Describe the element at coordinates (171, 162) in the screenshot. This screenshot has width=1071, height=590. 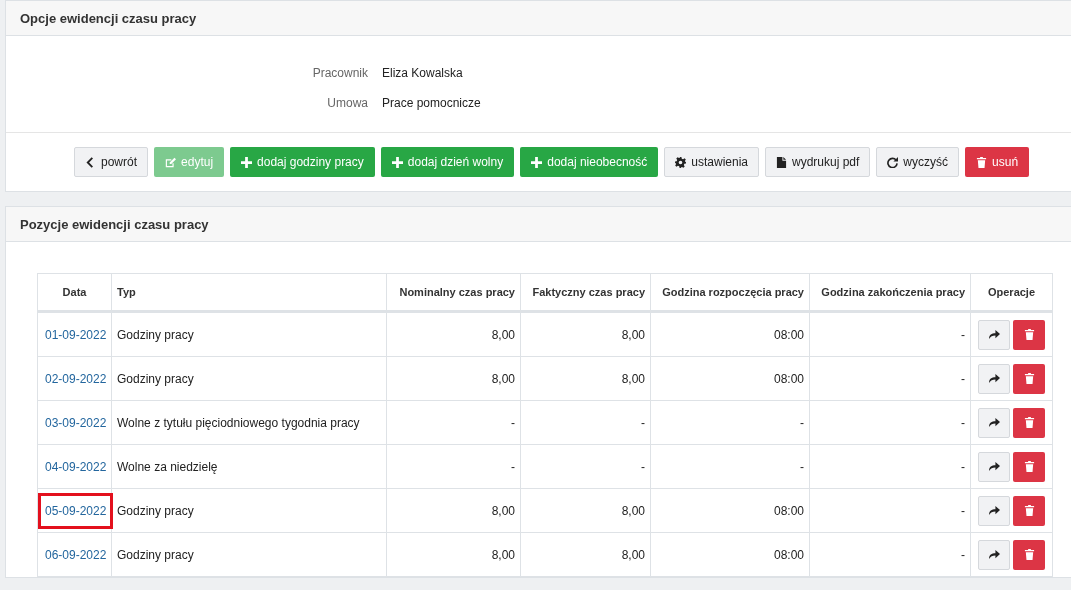
I see `edit-icon` at that location.